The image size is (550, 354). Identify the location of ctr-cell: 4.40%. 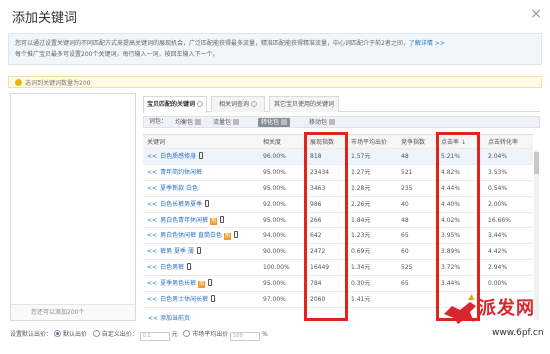
(451, 204).